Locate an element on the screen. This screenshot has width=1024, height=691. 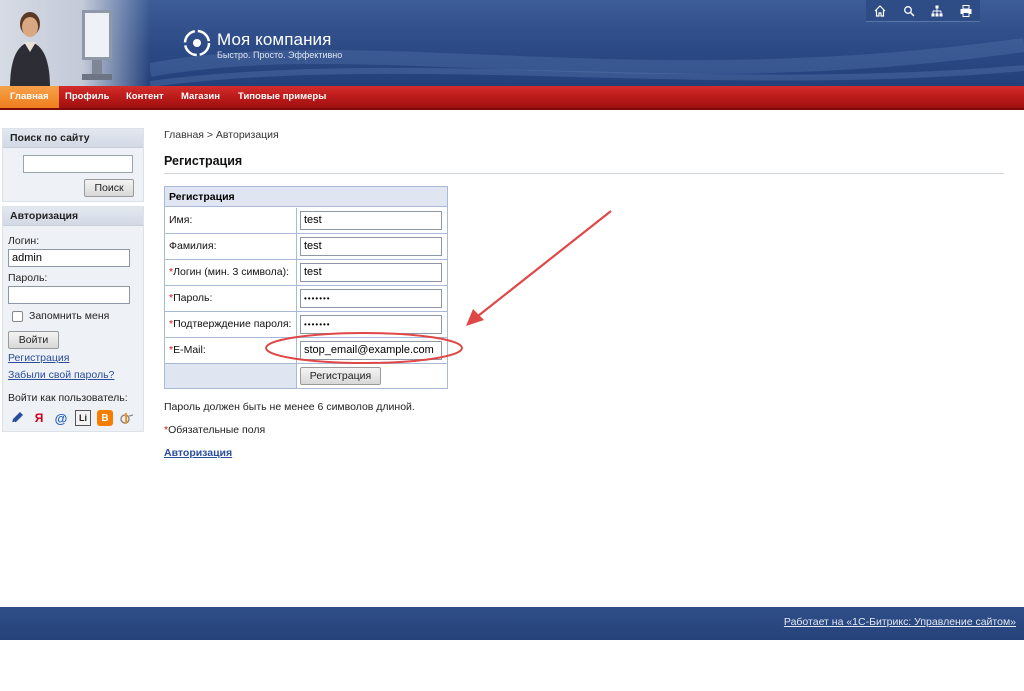
confirm-password-field: ••••••• is located at coordinates (371, 324).